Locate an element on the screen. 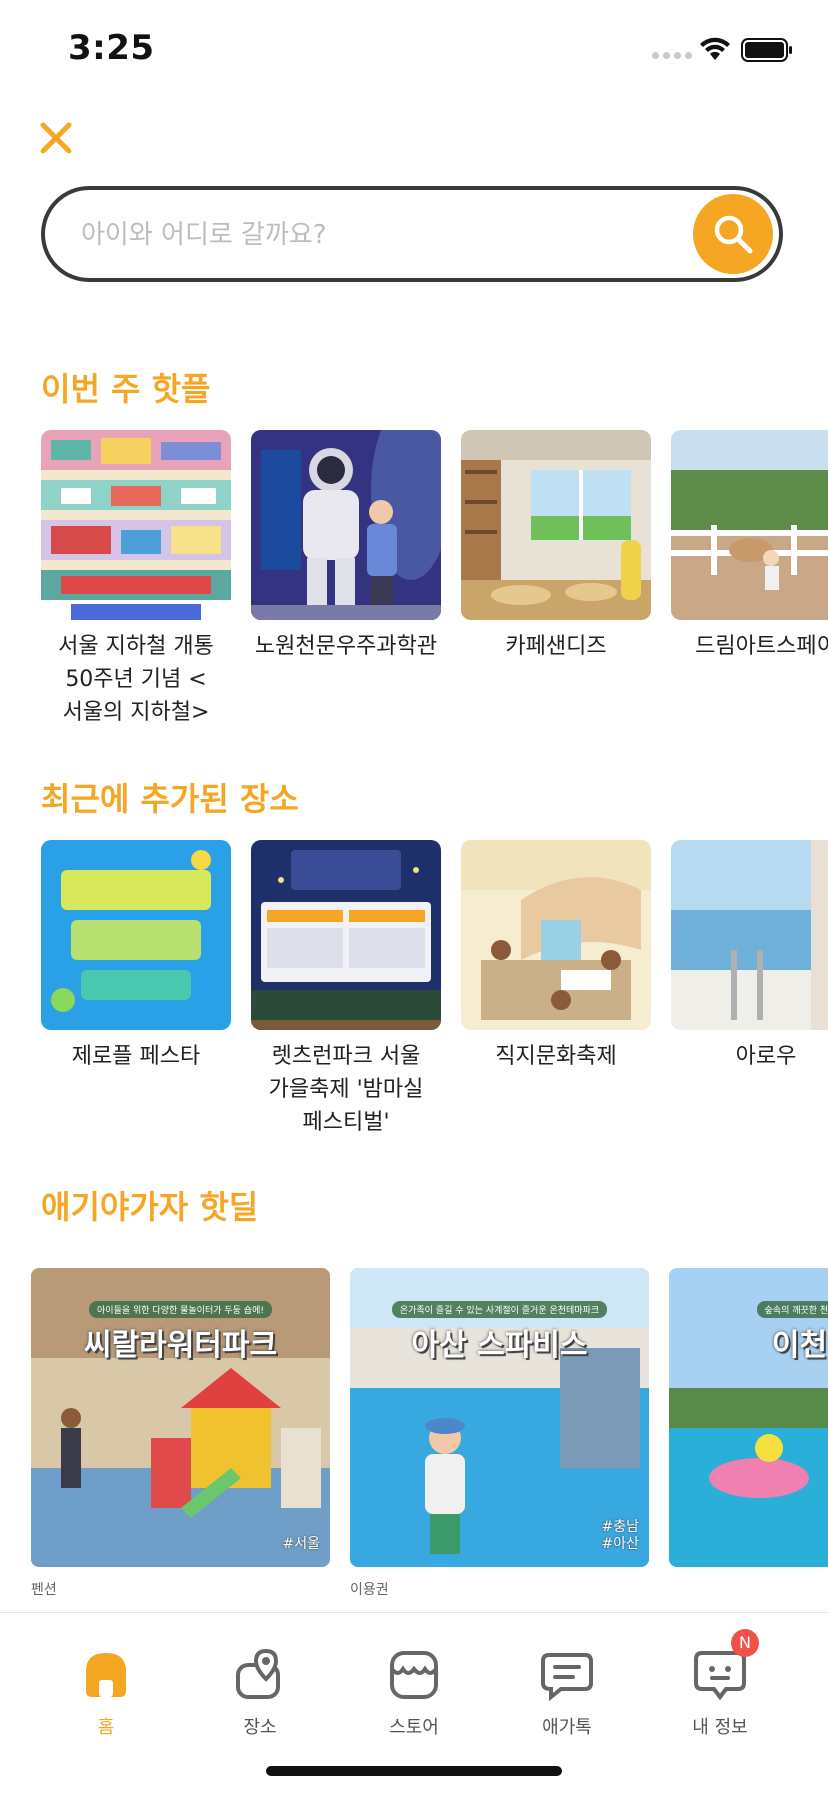 This screenshot has width=828, height=1793. place-name: 직지문화축제 is located at coordinates (556, 1056).